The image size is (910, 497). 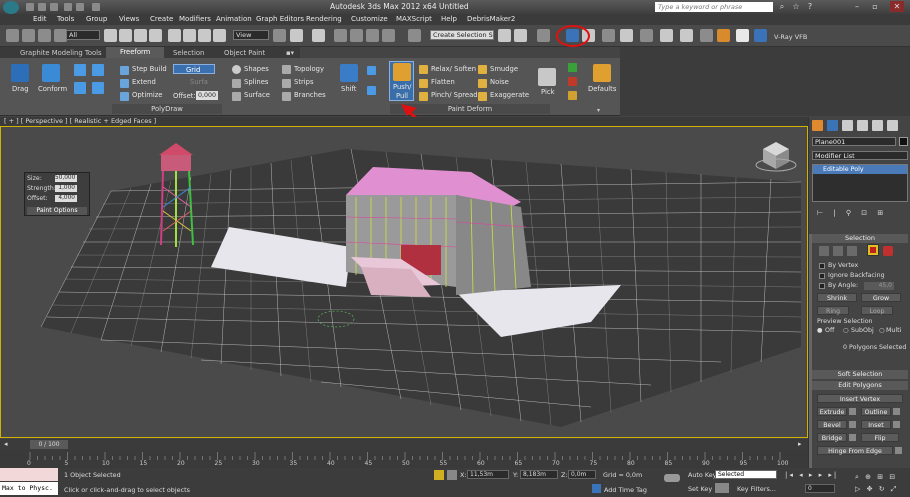 What do you see at coordinates (256, 82) in the screenshot?
I see `splines-button: Splines` at bounding box center [256, 82].